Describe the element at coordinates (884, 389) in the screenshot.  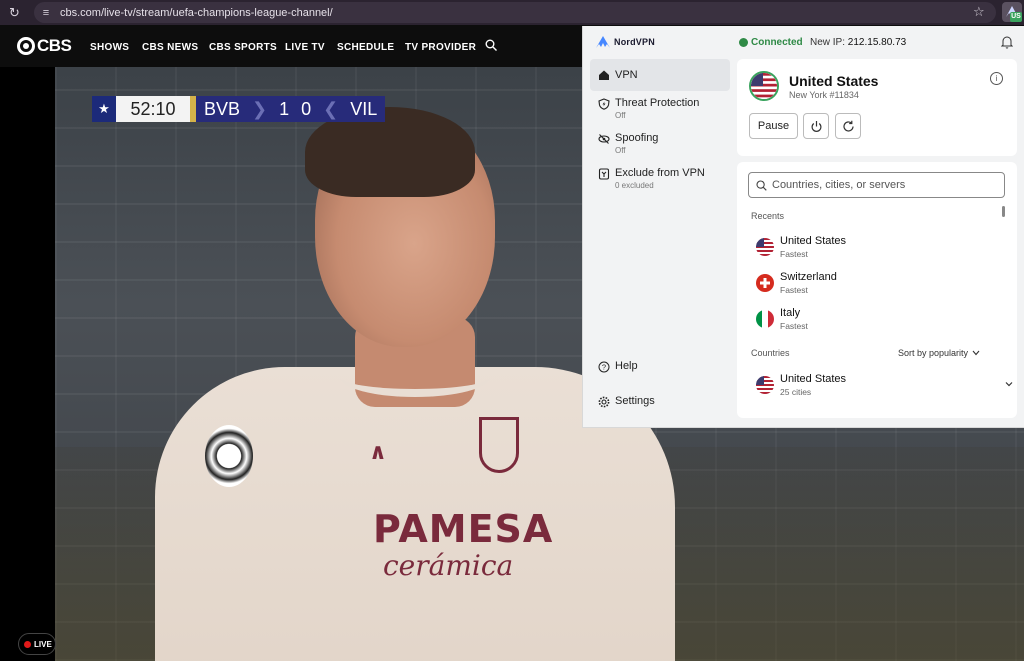
I see `country-item-united-states: United States 25 cities` at that location.